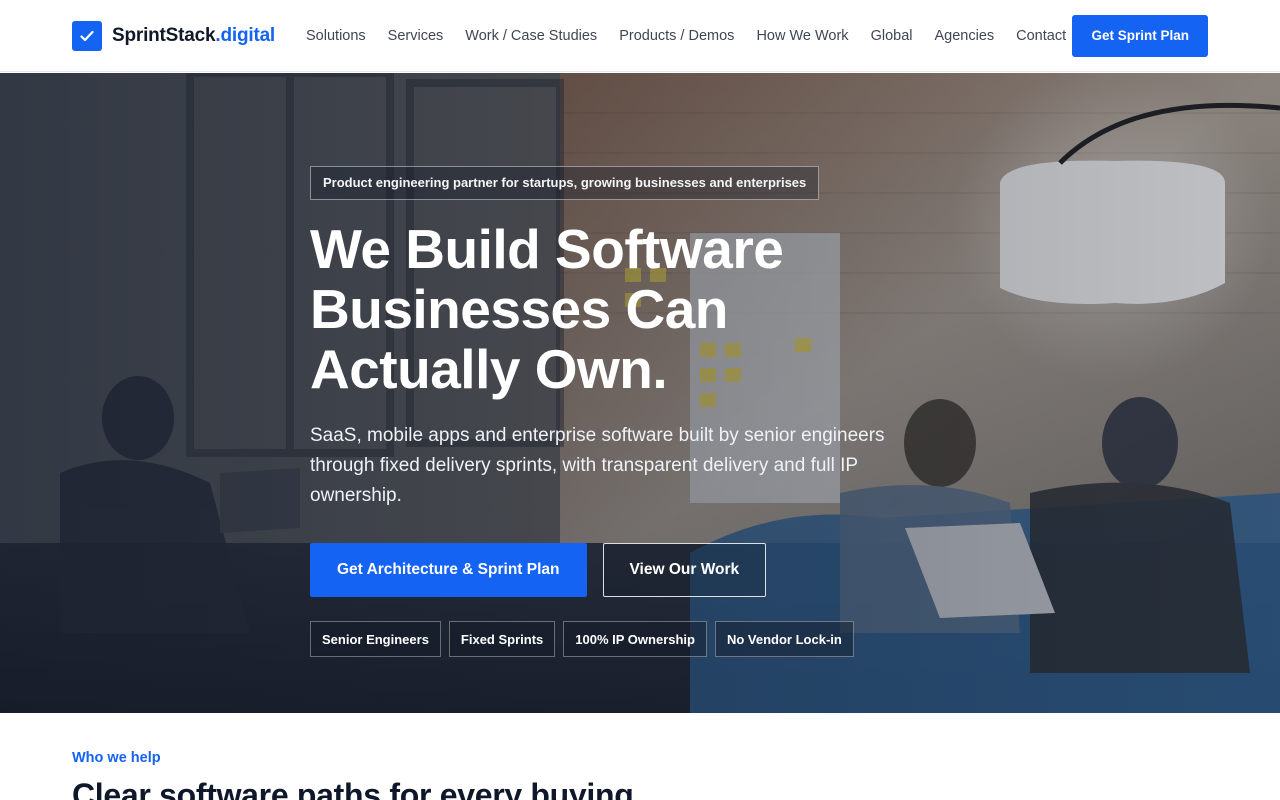 The width and height of the screenshot is (1280, 800). What do you see at coordinates (964, 36) in the screenshot?
I see `nav-agencies: Agencies` at bounding box center [964, 36].